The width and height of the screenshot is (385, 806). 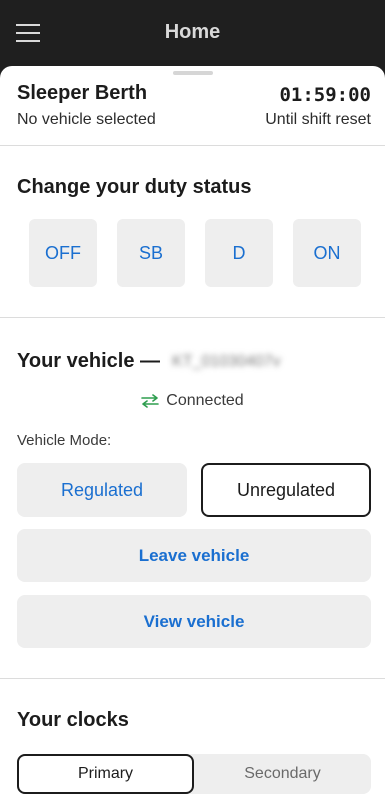 What do you see at coordinates (86, 119) in the screenshot?
I see `vehicle-selection-note: No vehicle selected` at bounding box center [86, 119].